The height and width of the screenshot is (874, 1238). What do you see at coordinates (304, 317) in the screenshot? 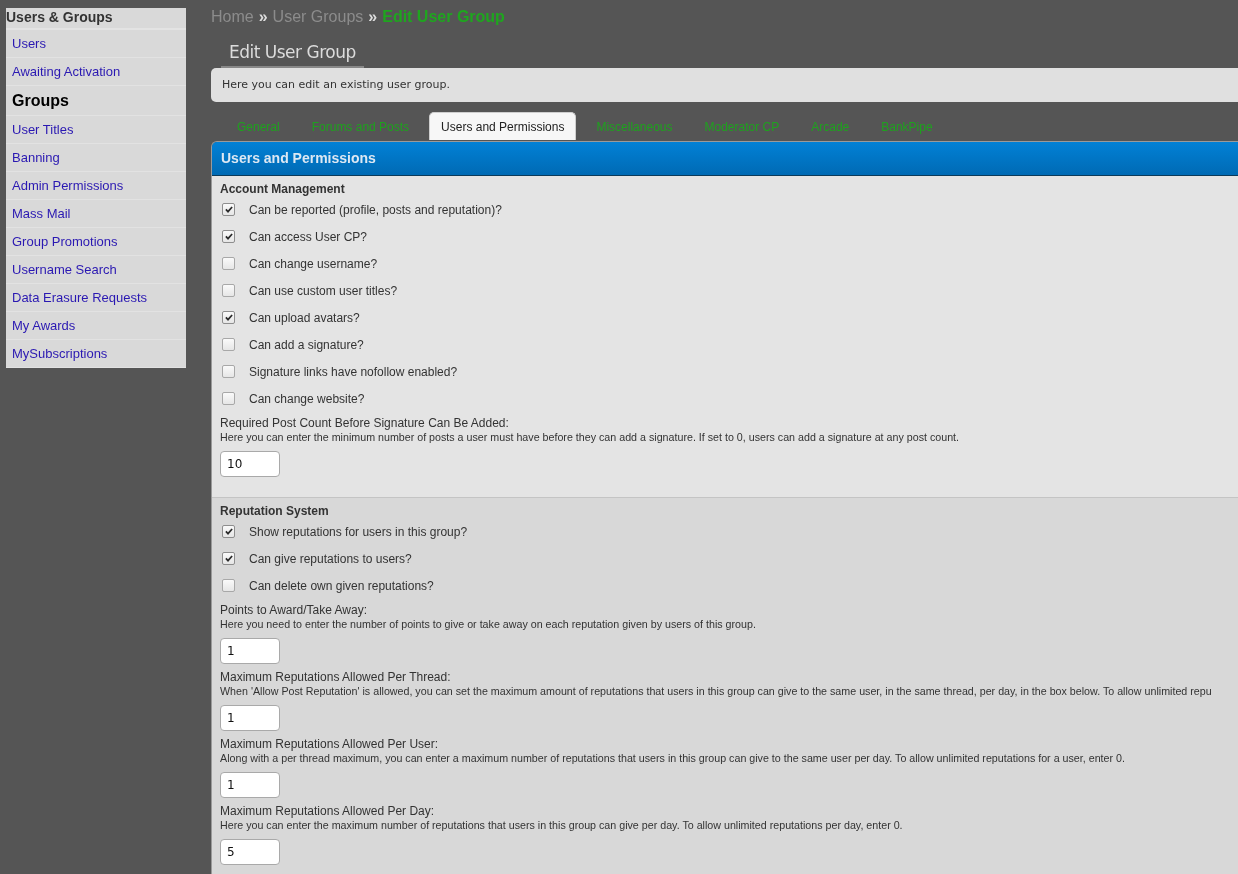
I see `checkbox-label: Can upload avatars?` at bounding box center [304, 317].